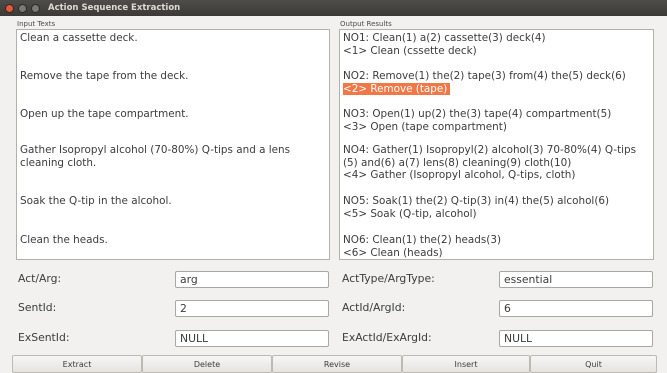  I want to click on act-arg-input: arg, so click(252, 279).